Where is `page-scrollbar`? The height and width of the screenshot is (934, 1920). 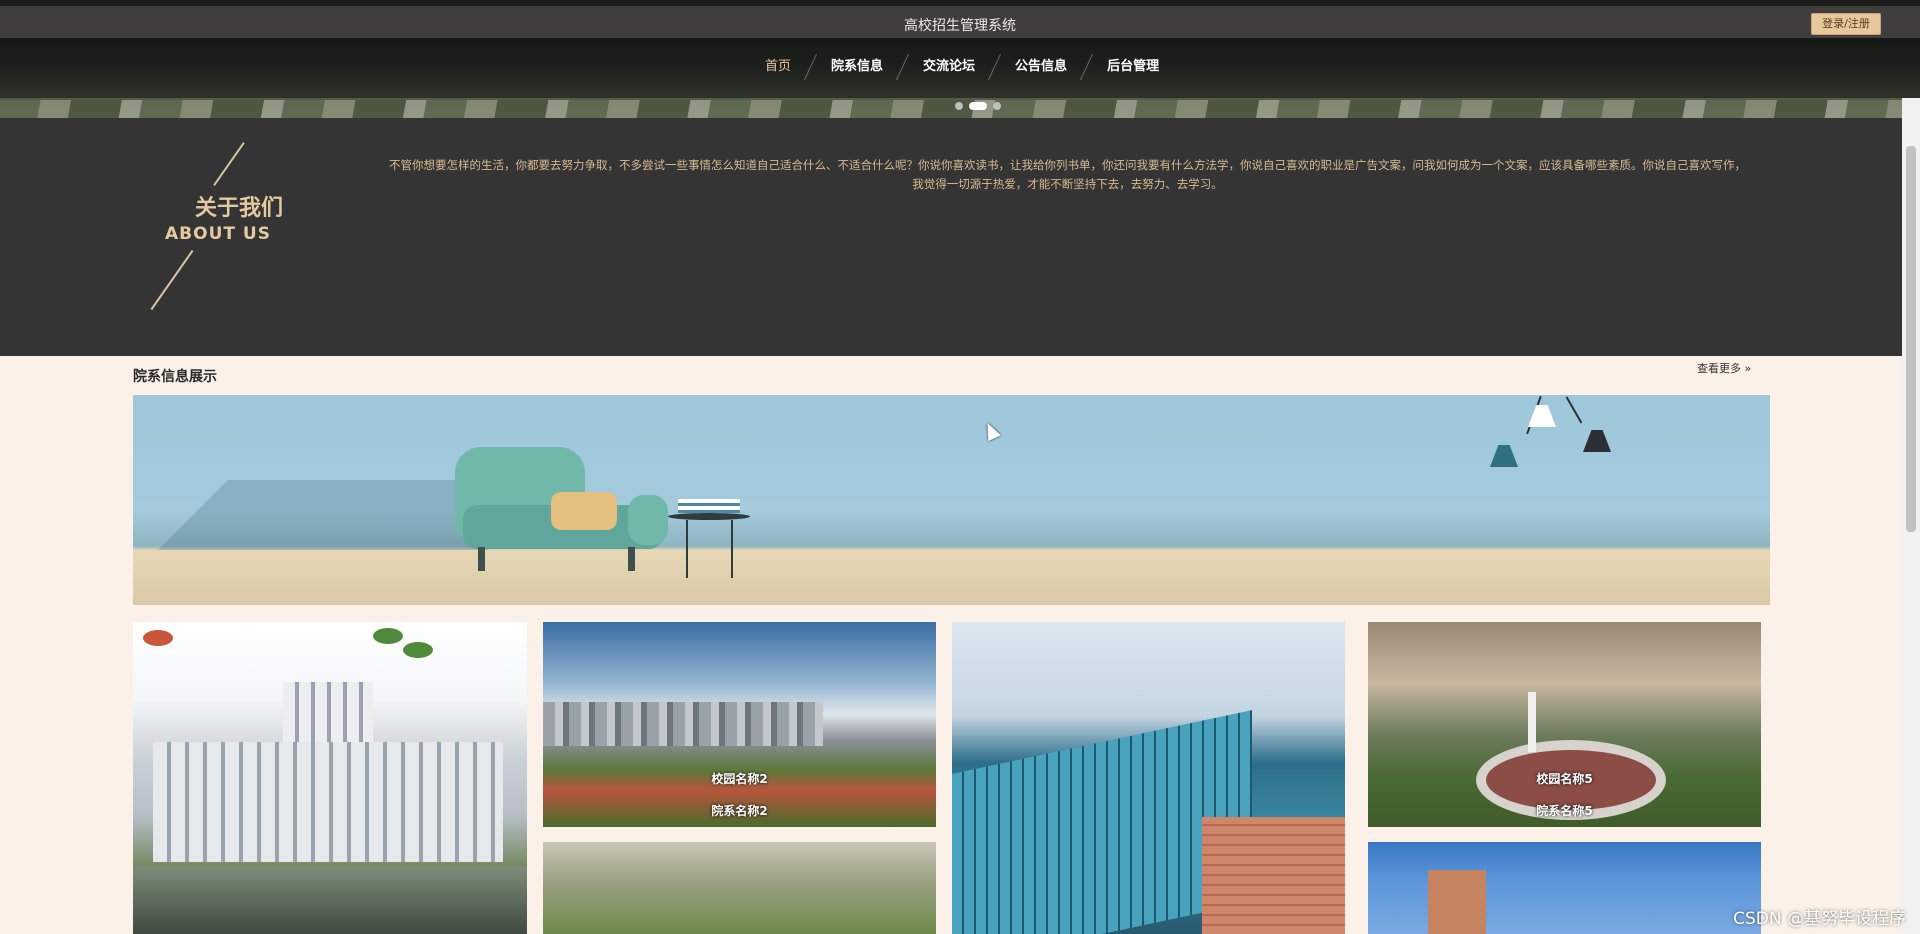 page-scrollbar is located at coordinates (1911, 516).